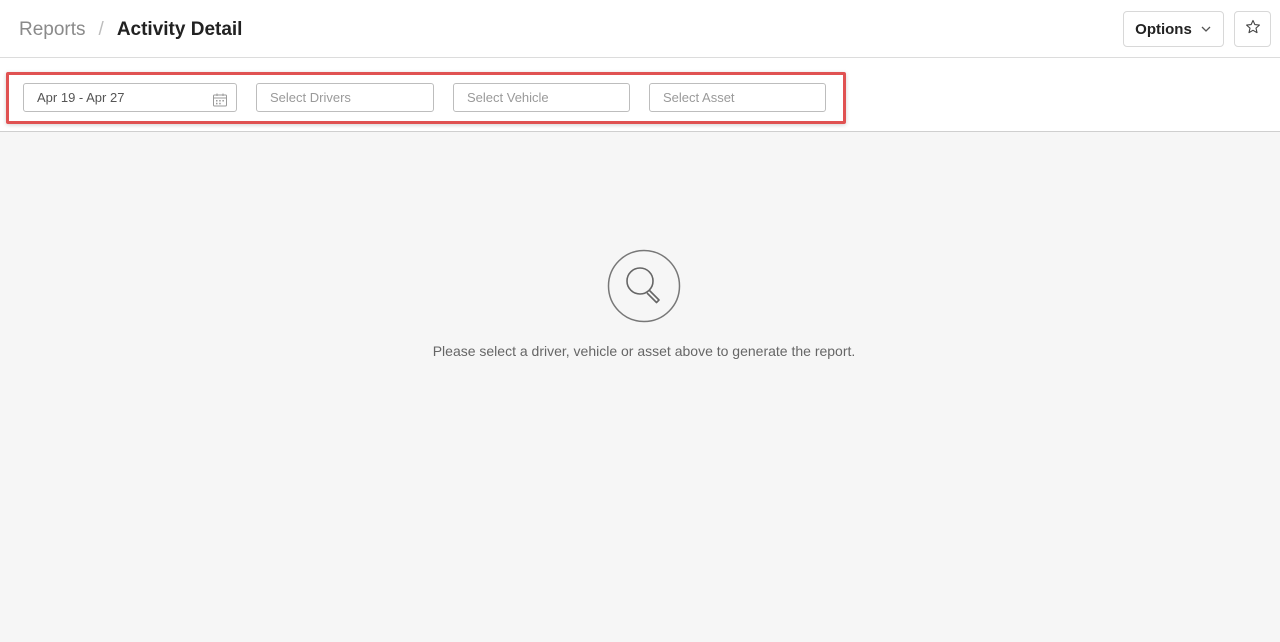  I want to click on search-icon, so click(644, 286).